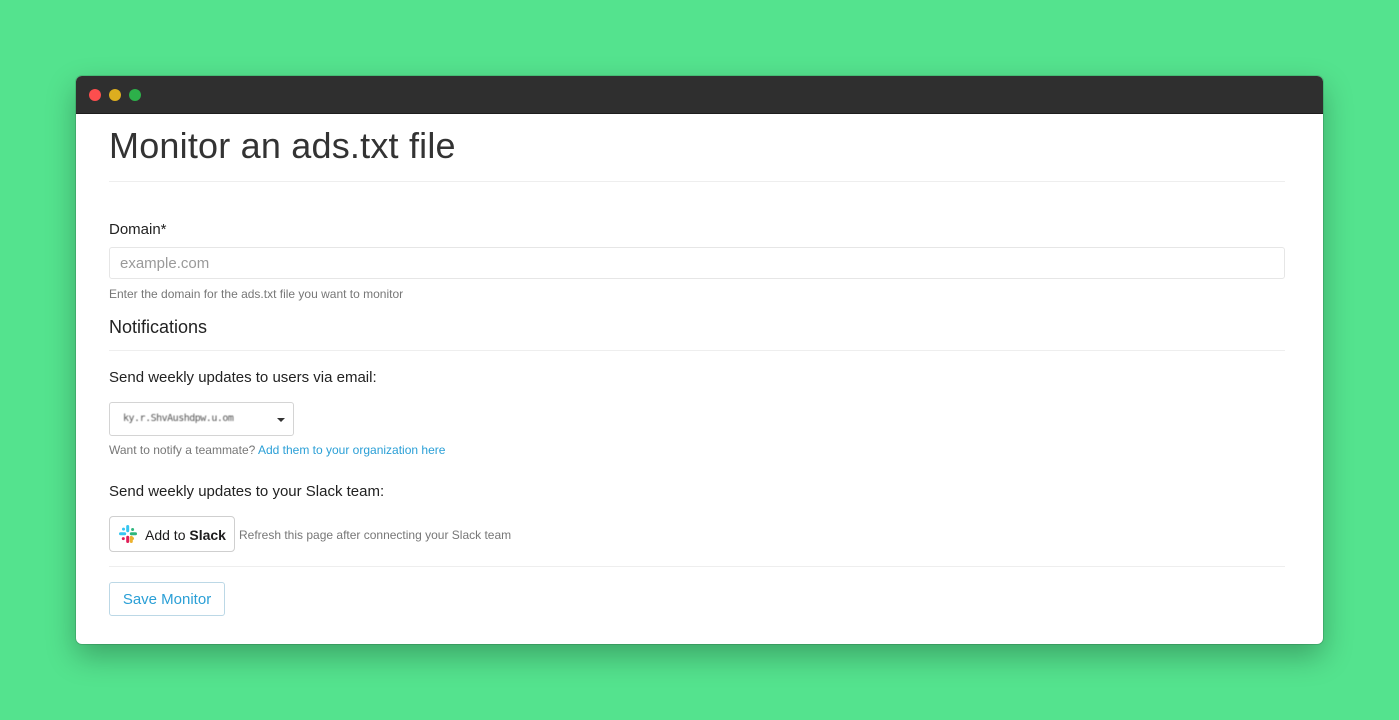 The height and width of the screenshot is (720, 1399). I want to click on window-titlebar, so click(699, 95).